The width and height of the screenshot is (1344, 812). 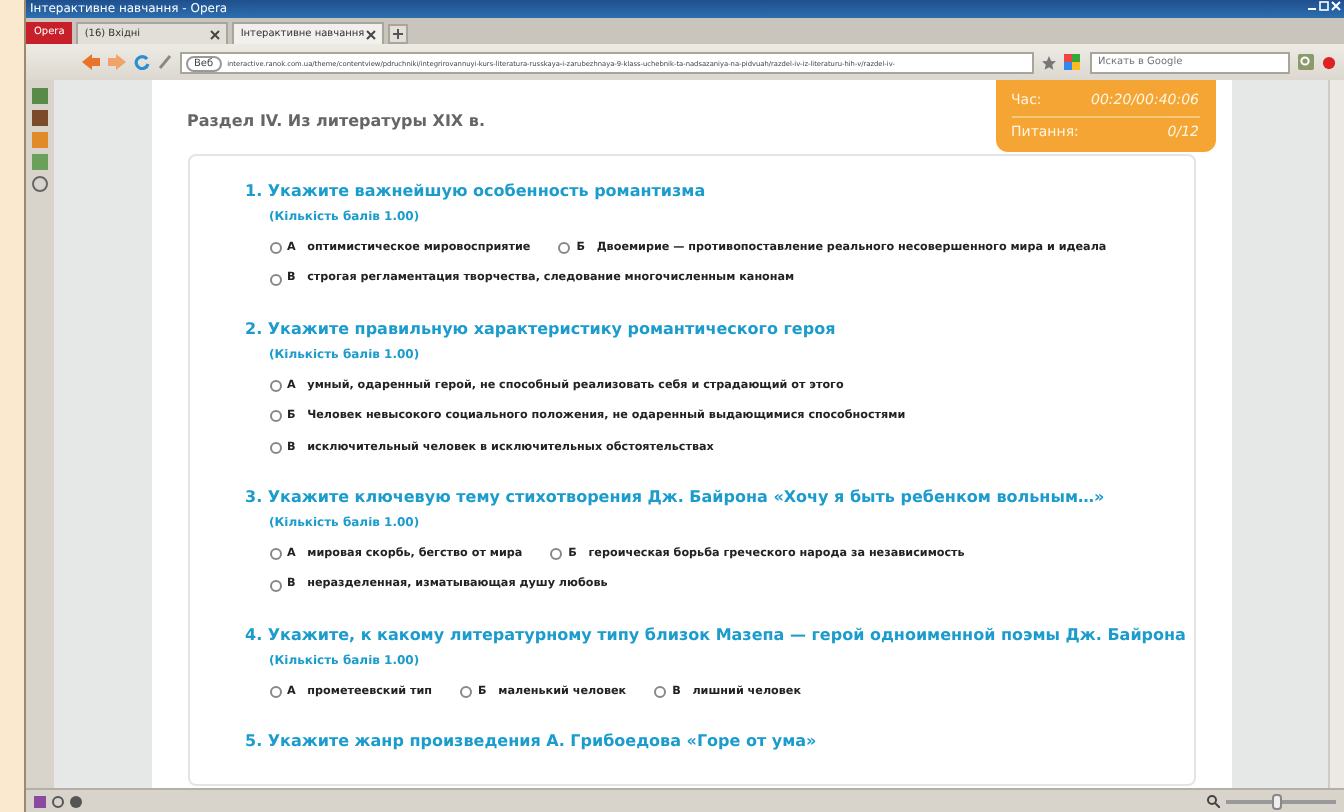 I want to click on window-controls-icon, so click(x=1326, y=7).